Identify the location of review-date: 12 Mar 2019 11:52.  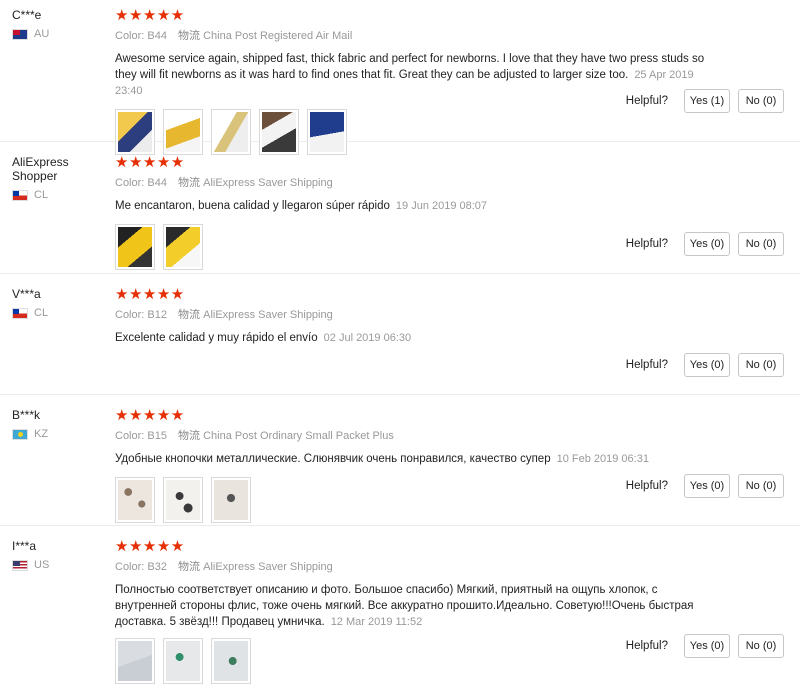
(376, 622).